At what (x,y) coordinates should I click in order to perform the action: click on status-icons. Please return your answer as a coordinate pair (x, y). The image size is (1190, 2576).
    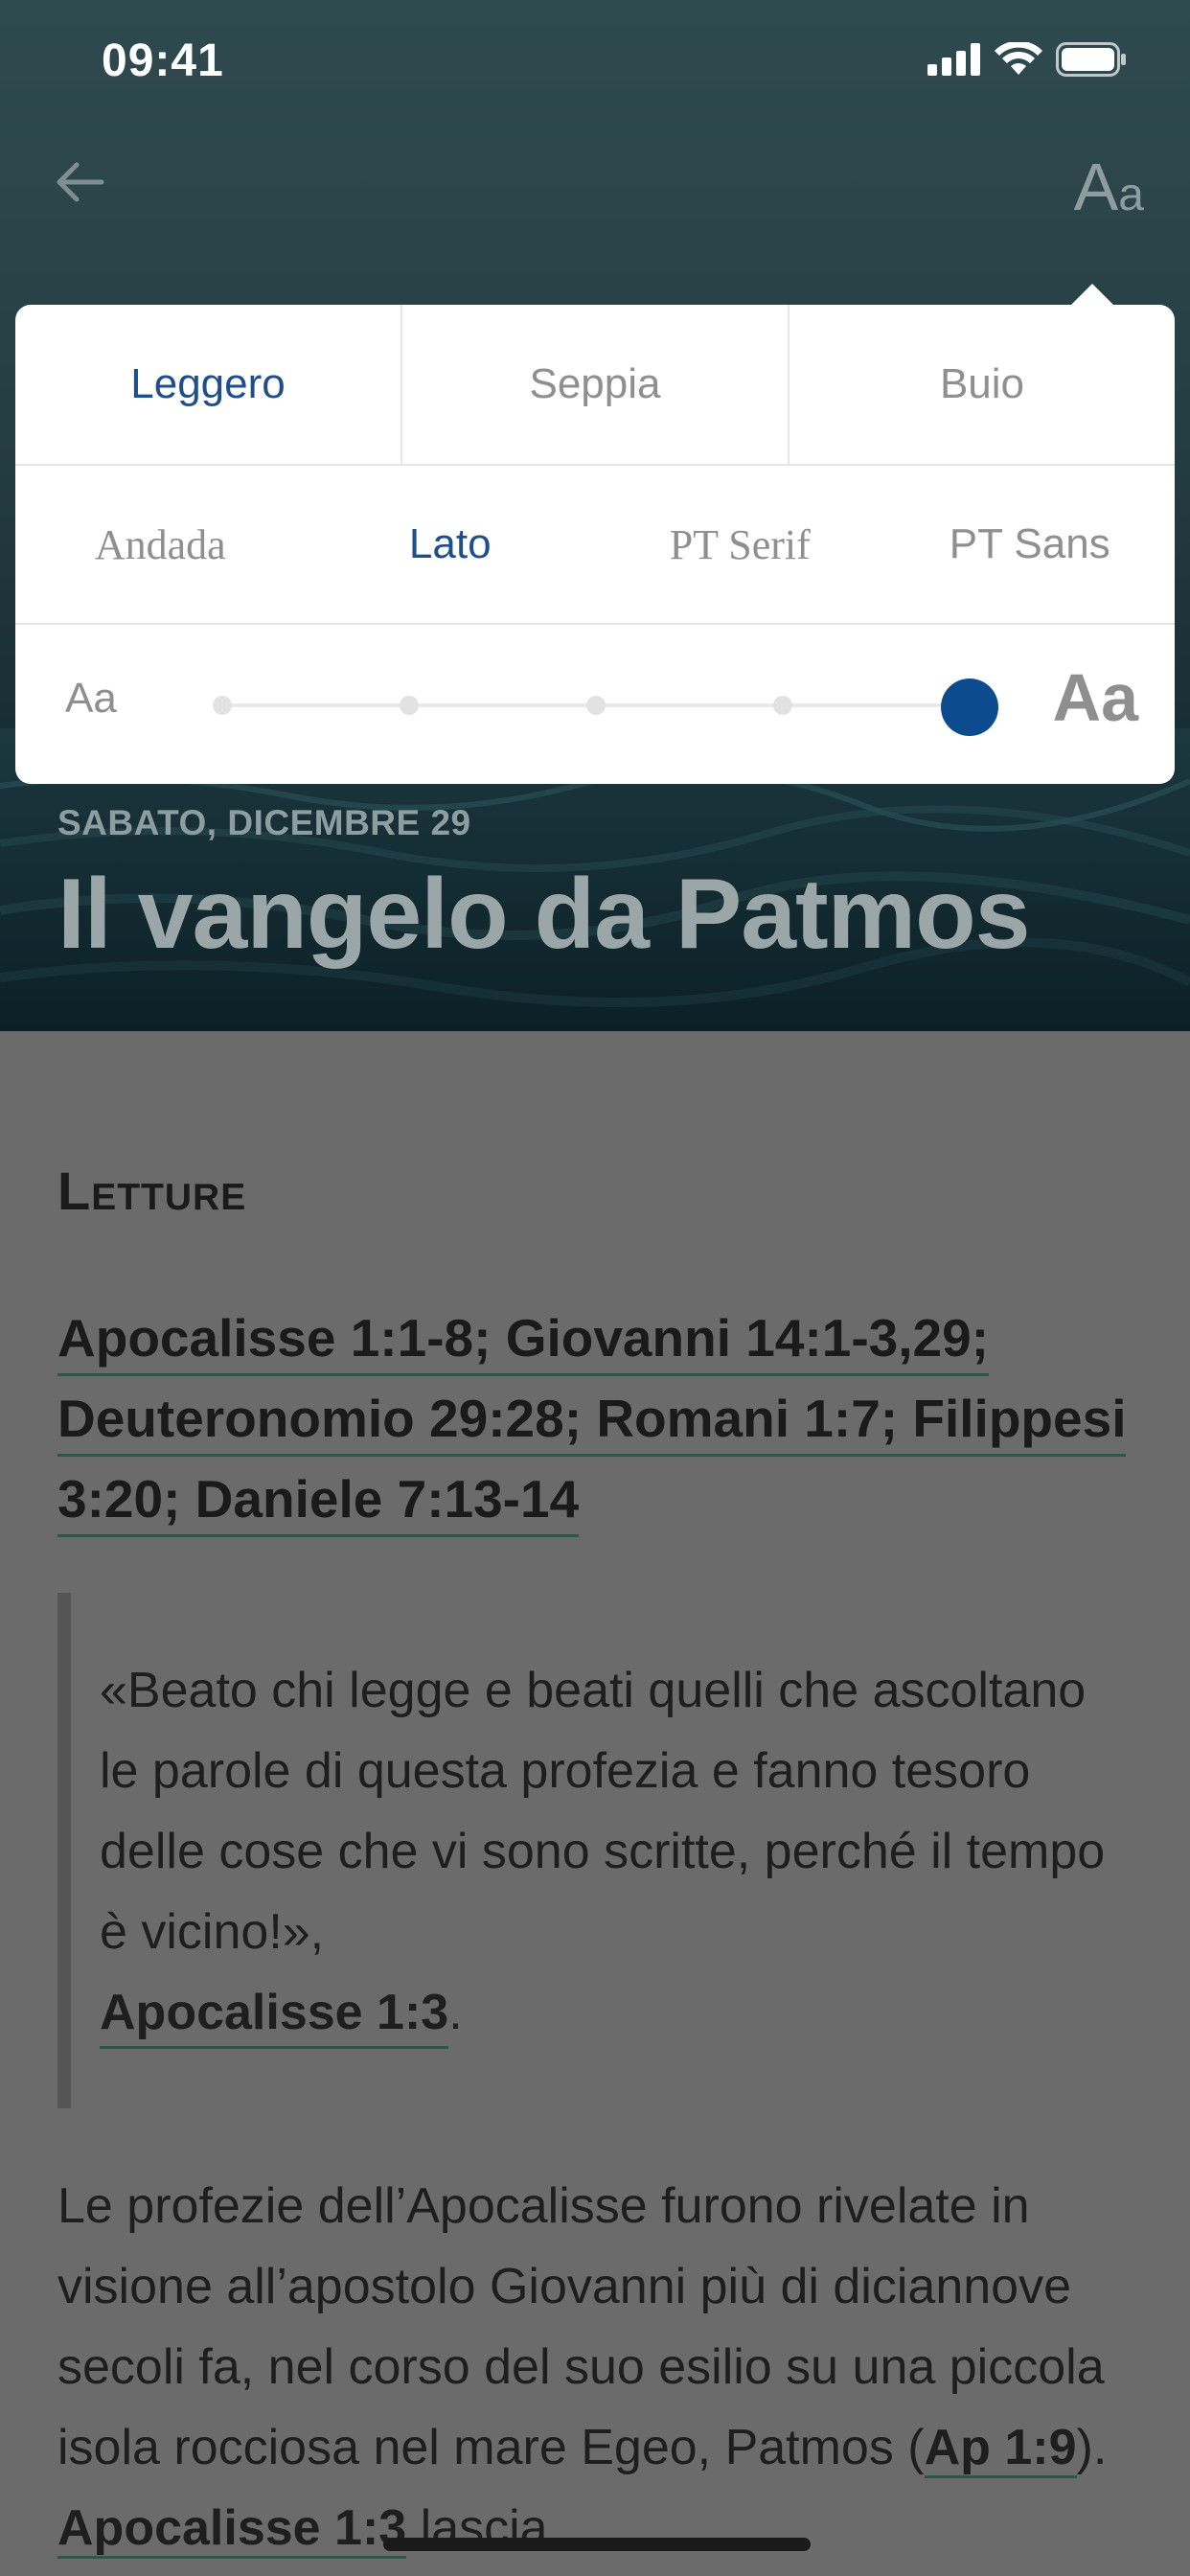
    Looking at the image, I should click on (1028, 59).